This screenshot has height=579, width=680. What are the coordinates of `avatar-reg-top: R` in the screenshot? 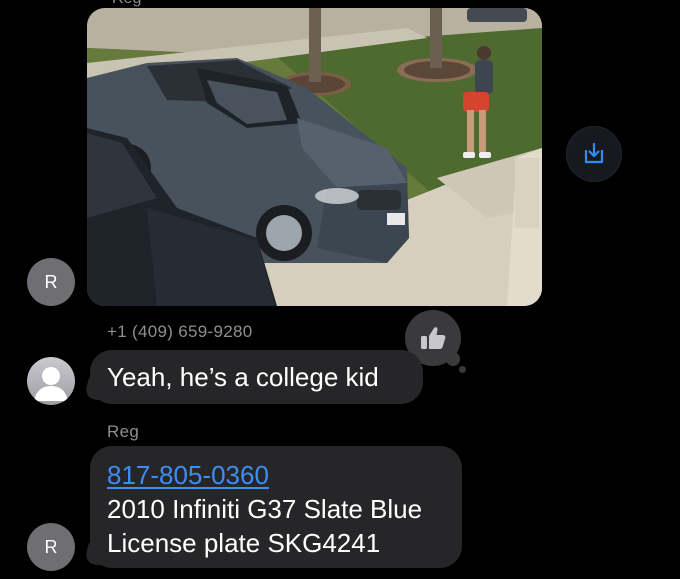 It's located at (51, 282).